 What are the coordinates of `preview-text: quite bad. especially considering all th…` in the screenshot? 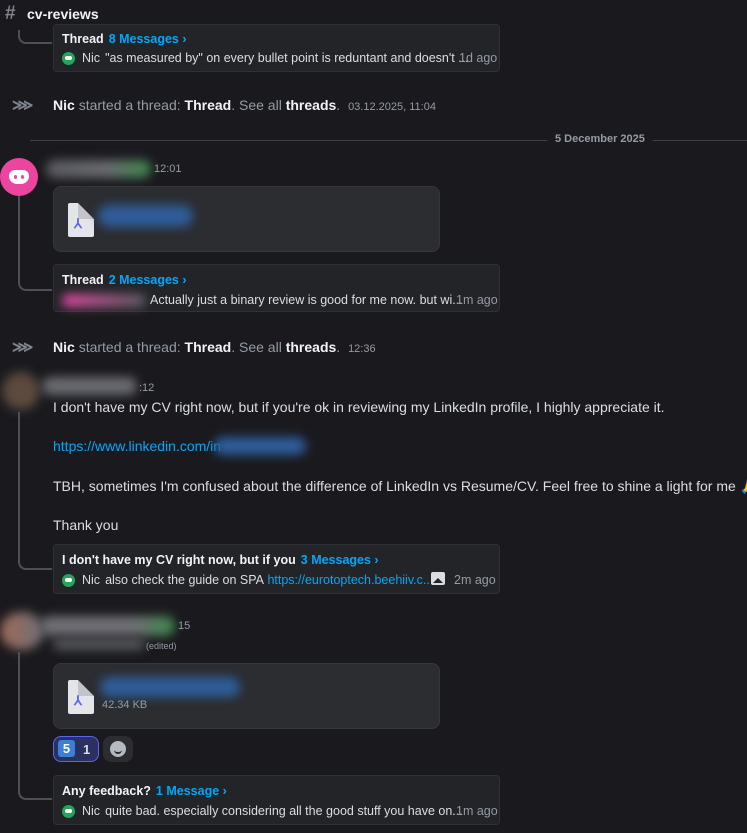 It's located at (284, 811).